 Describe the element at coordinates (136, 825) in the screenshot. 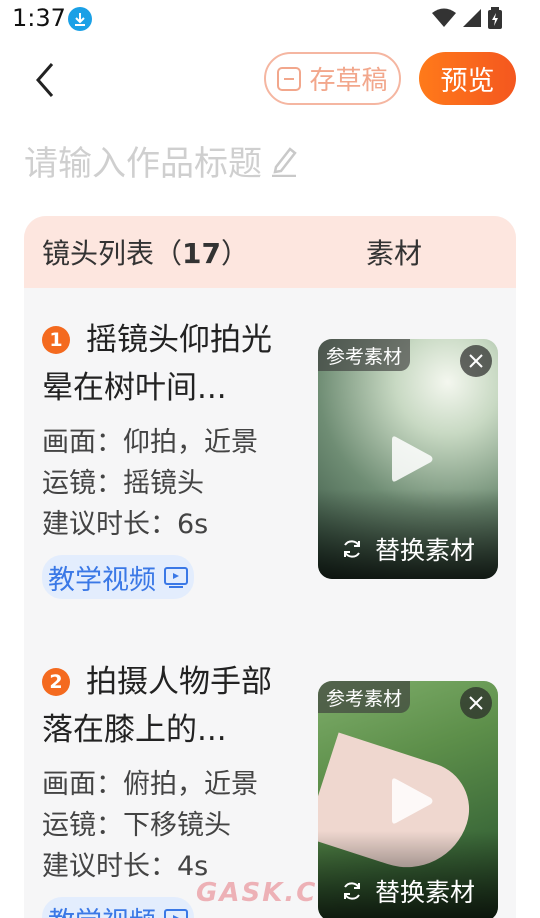

I see `shot-camera-move: 运镜：下移镜头` at that location.